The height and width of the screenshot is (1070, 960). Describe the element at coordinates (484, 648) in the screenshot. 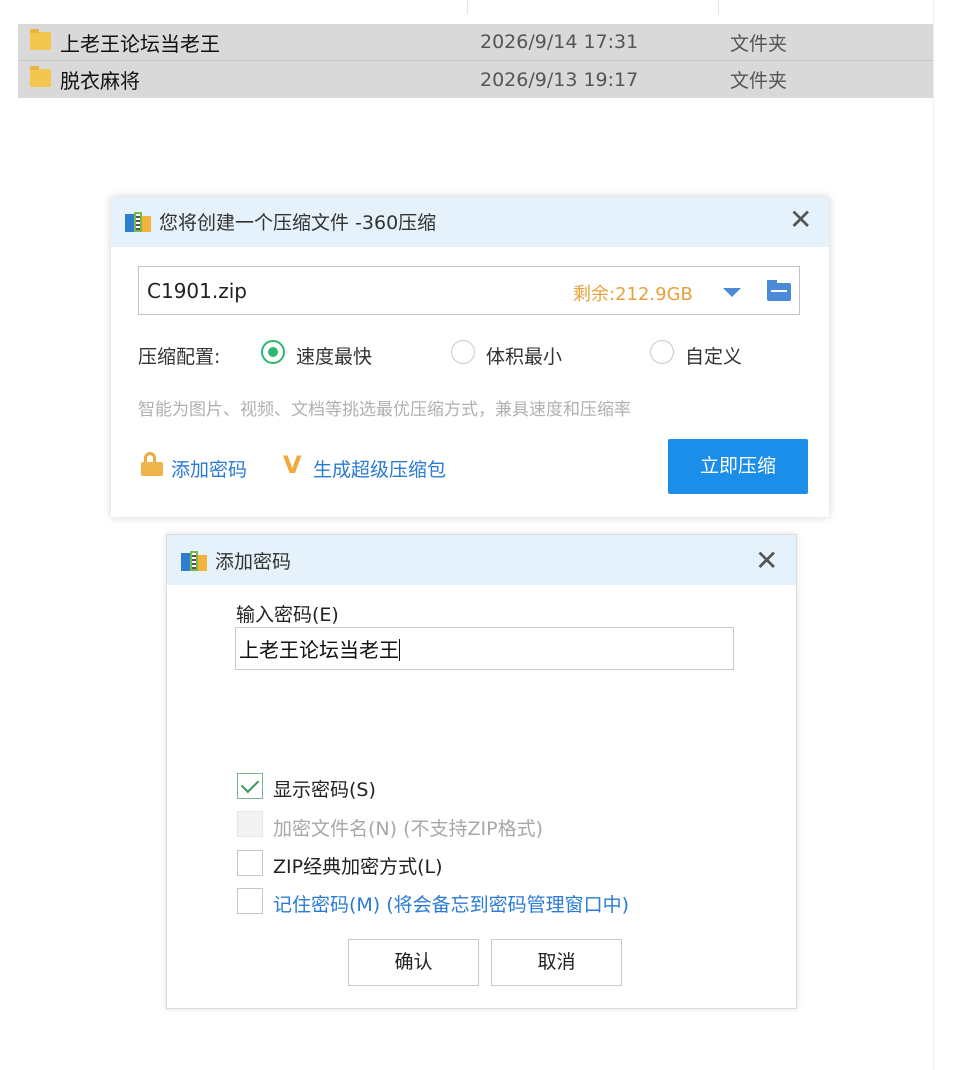

I see `password-input: 上老王论坛当老王` at that location.